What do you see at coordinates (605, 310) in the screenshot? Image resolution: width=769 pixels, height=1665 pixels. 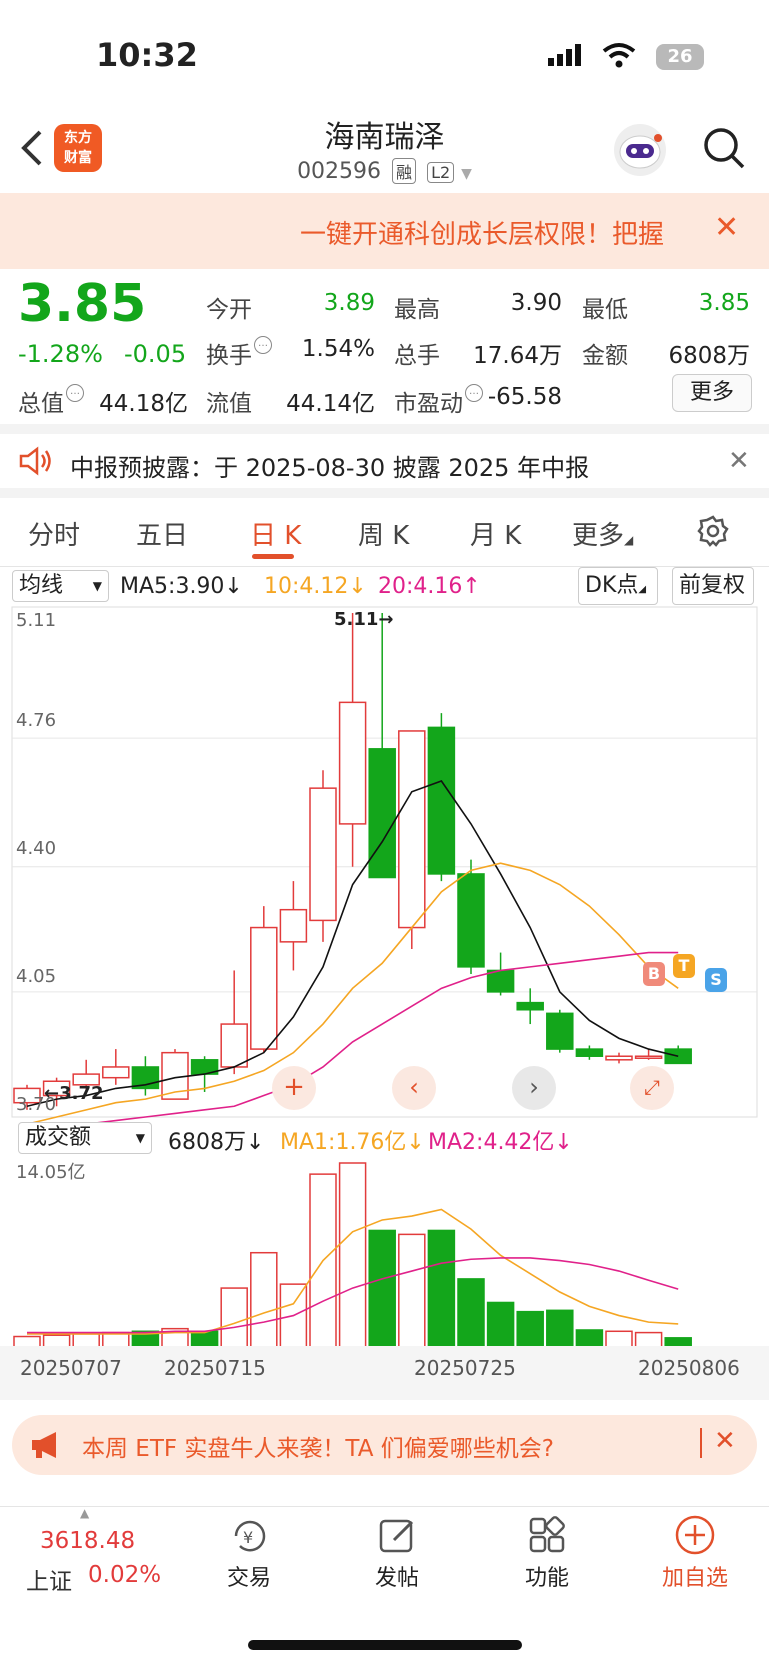 I see `label-low: 最低` at bounding box center [605, 310].